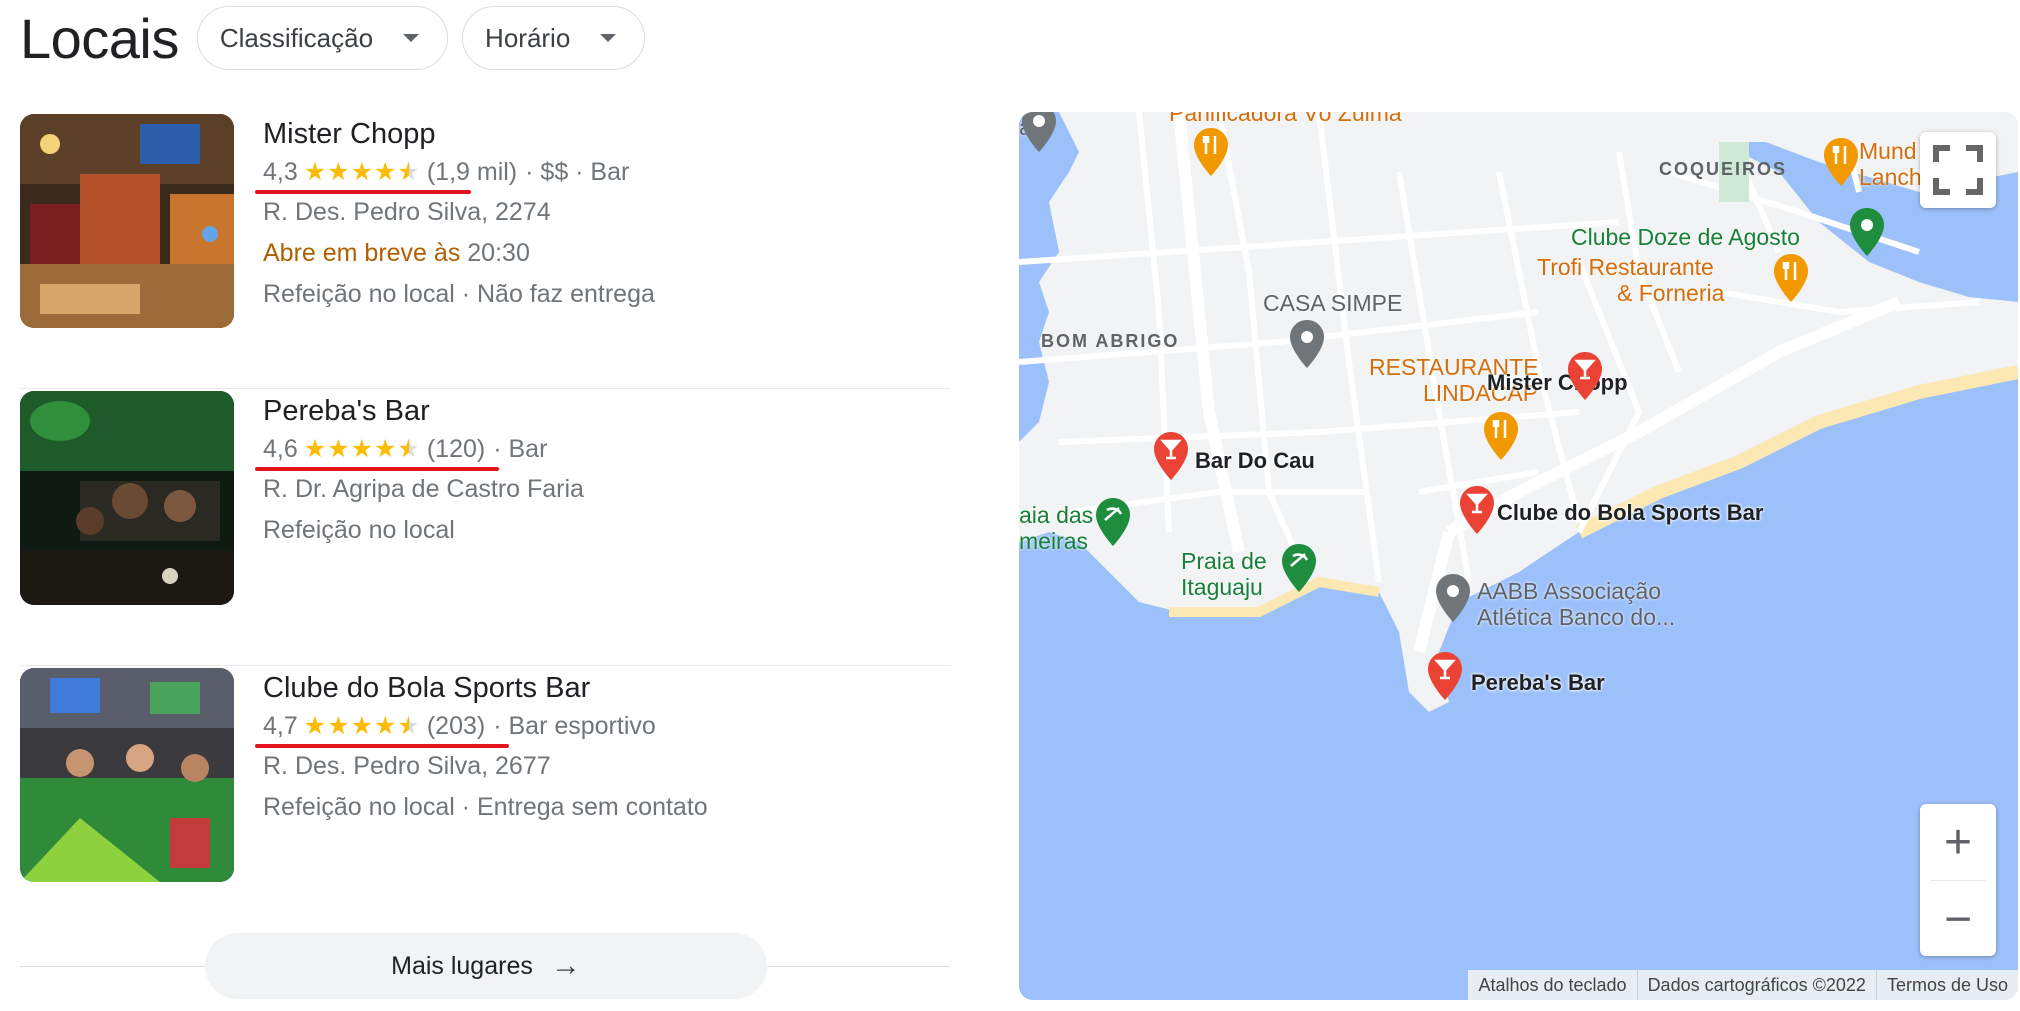 The image size is (2020, 1011). I want to click on rating-row: 4,3 ★★★★★ (1,9 mil) · $$ · Bar, so click(455, 173).